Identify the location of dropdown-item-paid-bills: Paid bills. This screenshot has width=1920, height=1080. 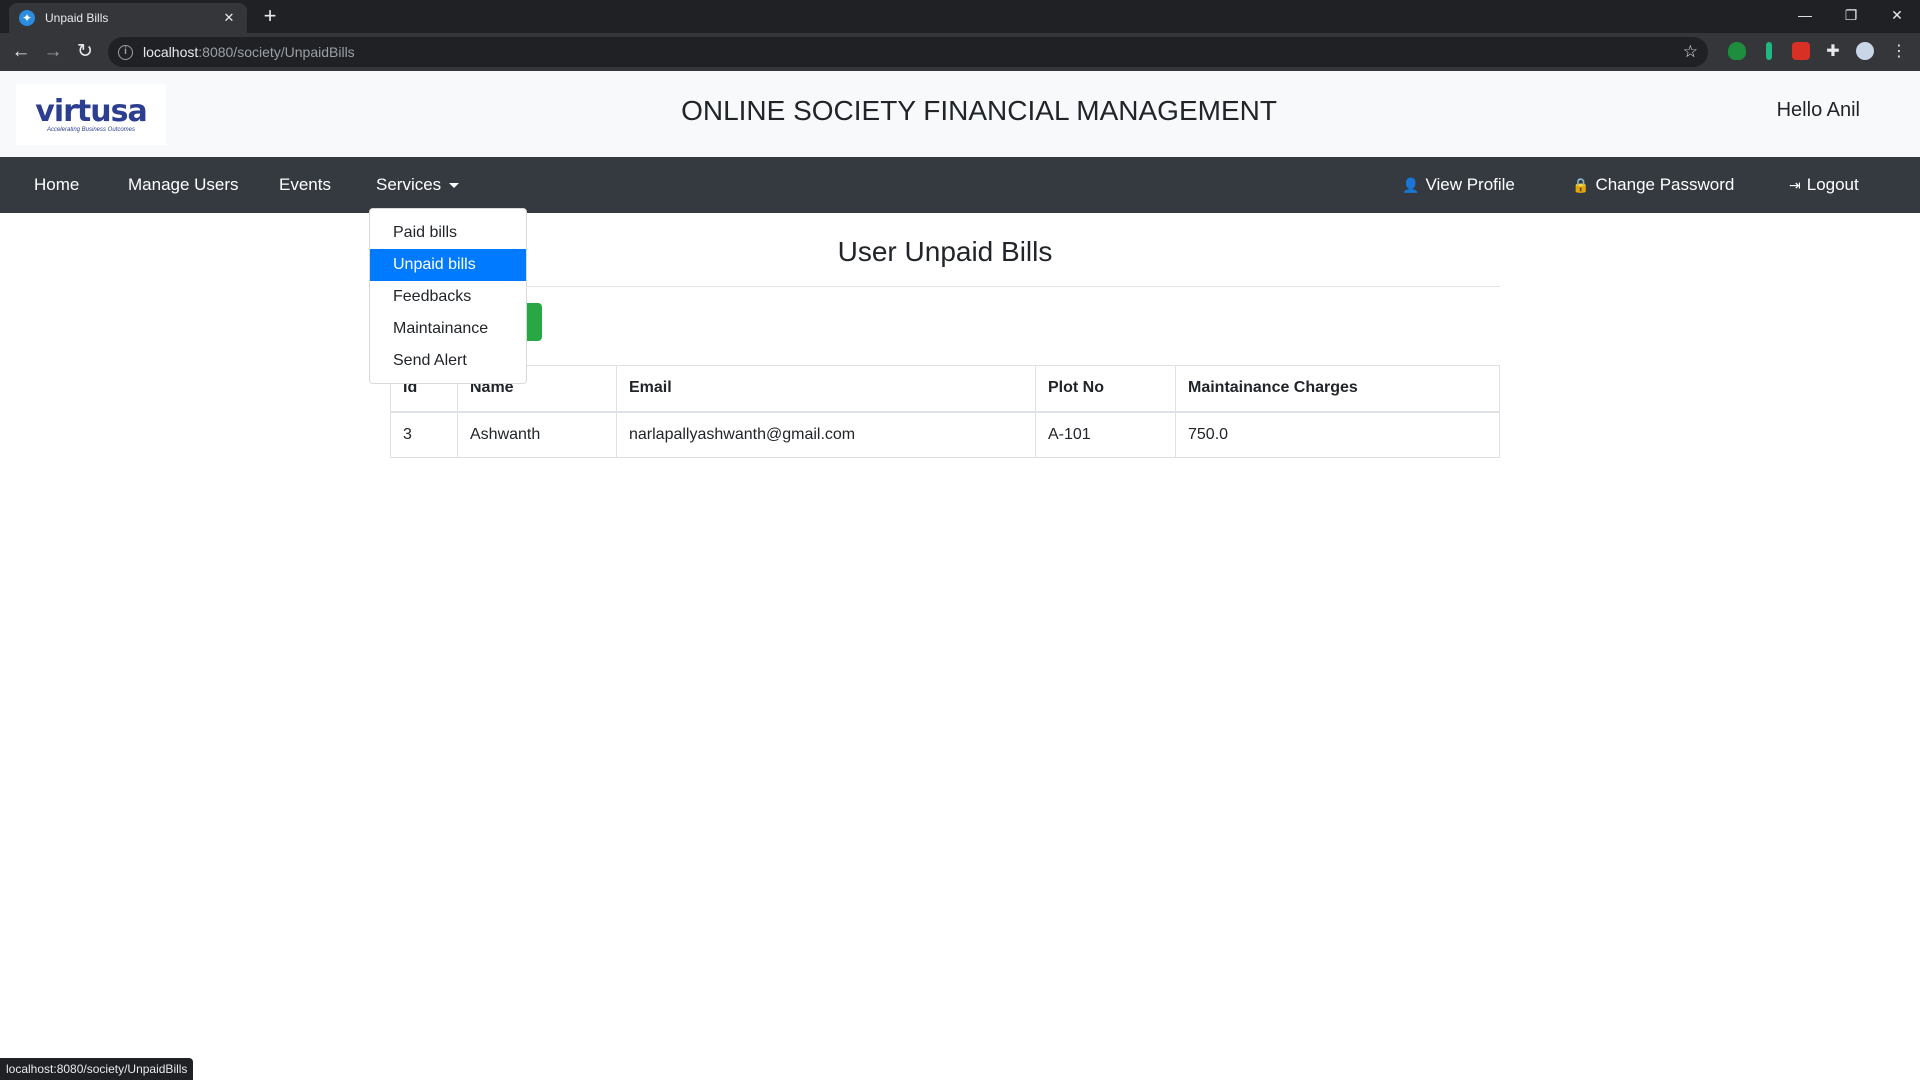
(448, 233).